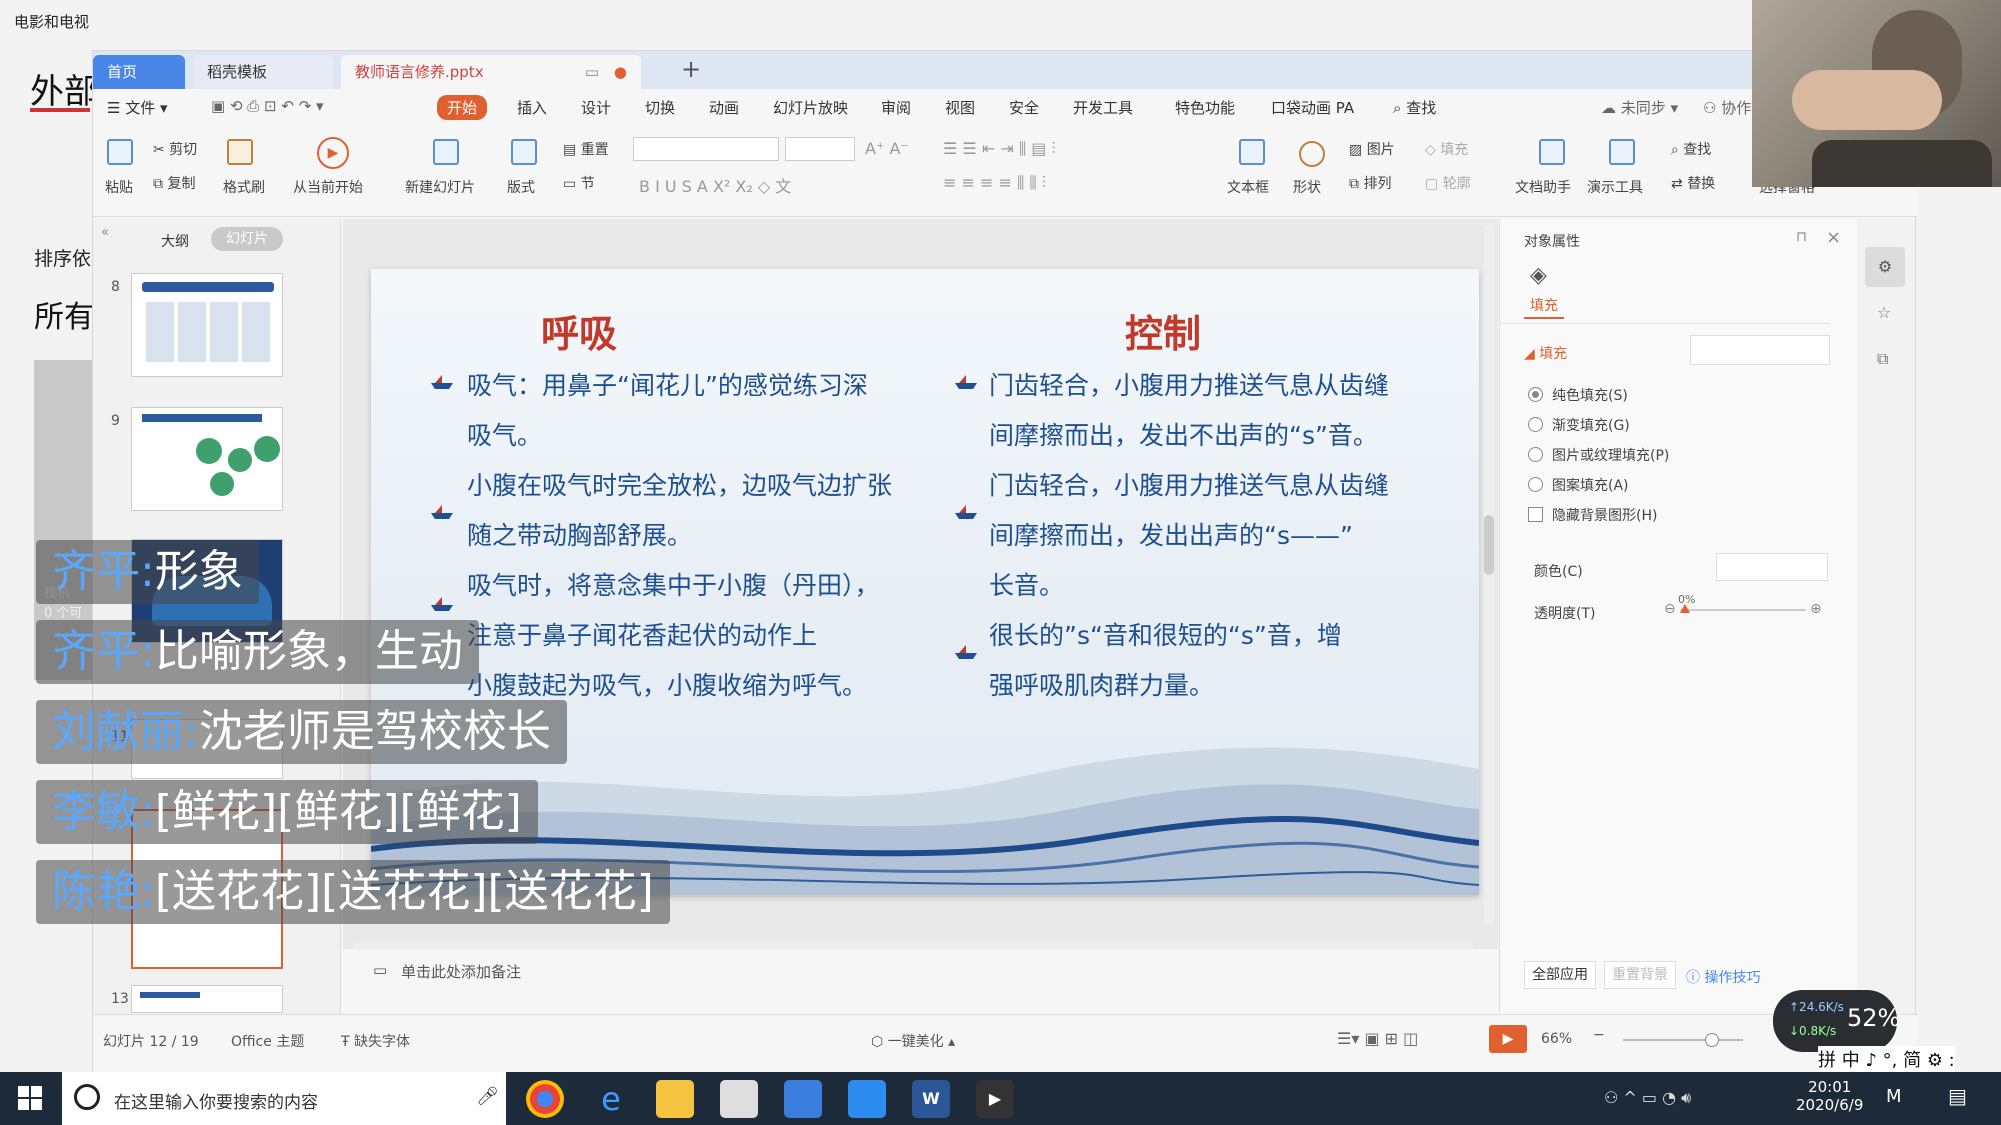 This screenshot has height=1125, width=2001. Describe the element at coordinates (333, 153) in the screenshot. I see `play-icon: ▶` at that location.